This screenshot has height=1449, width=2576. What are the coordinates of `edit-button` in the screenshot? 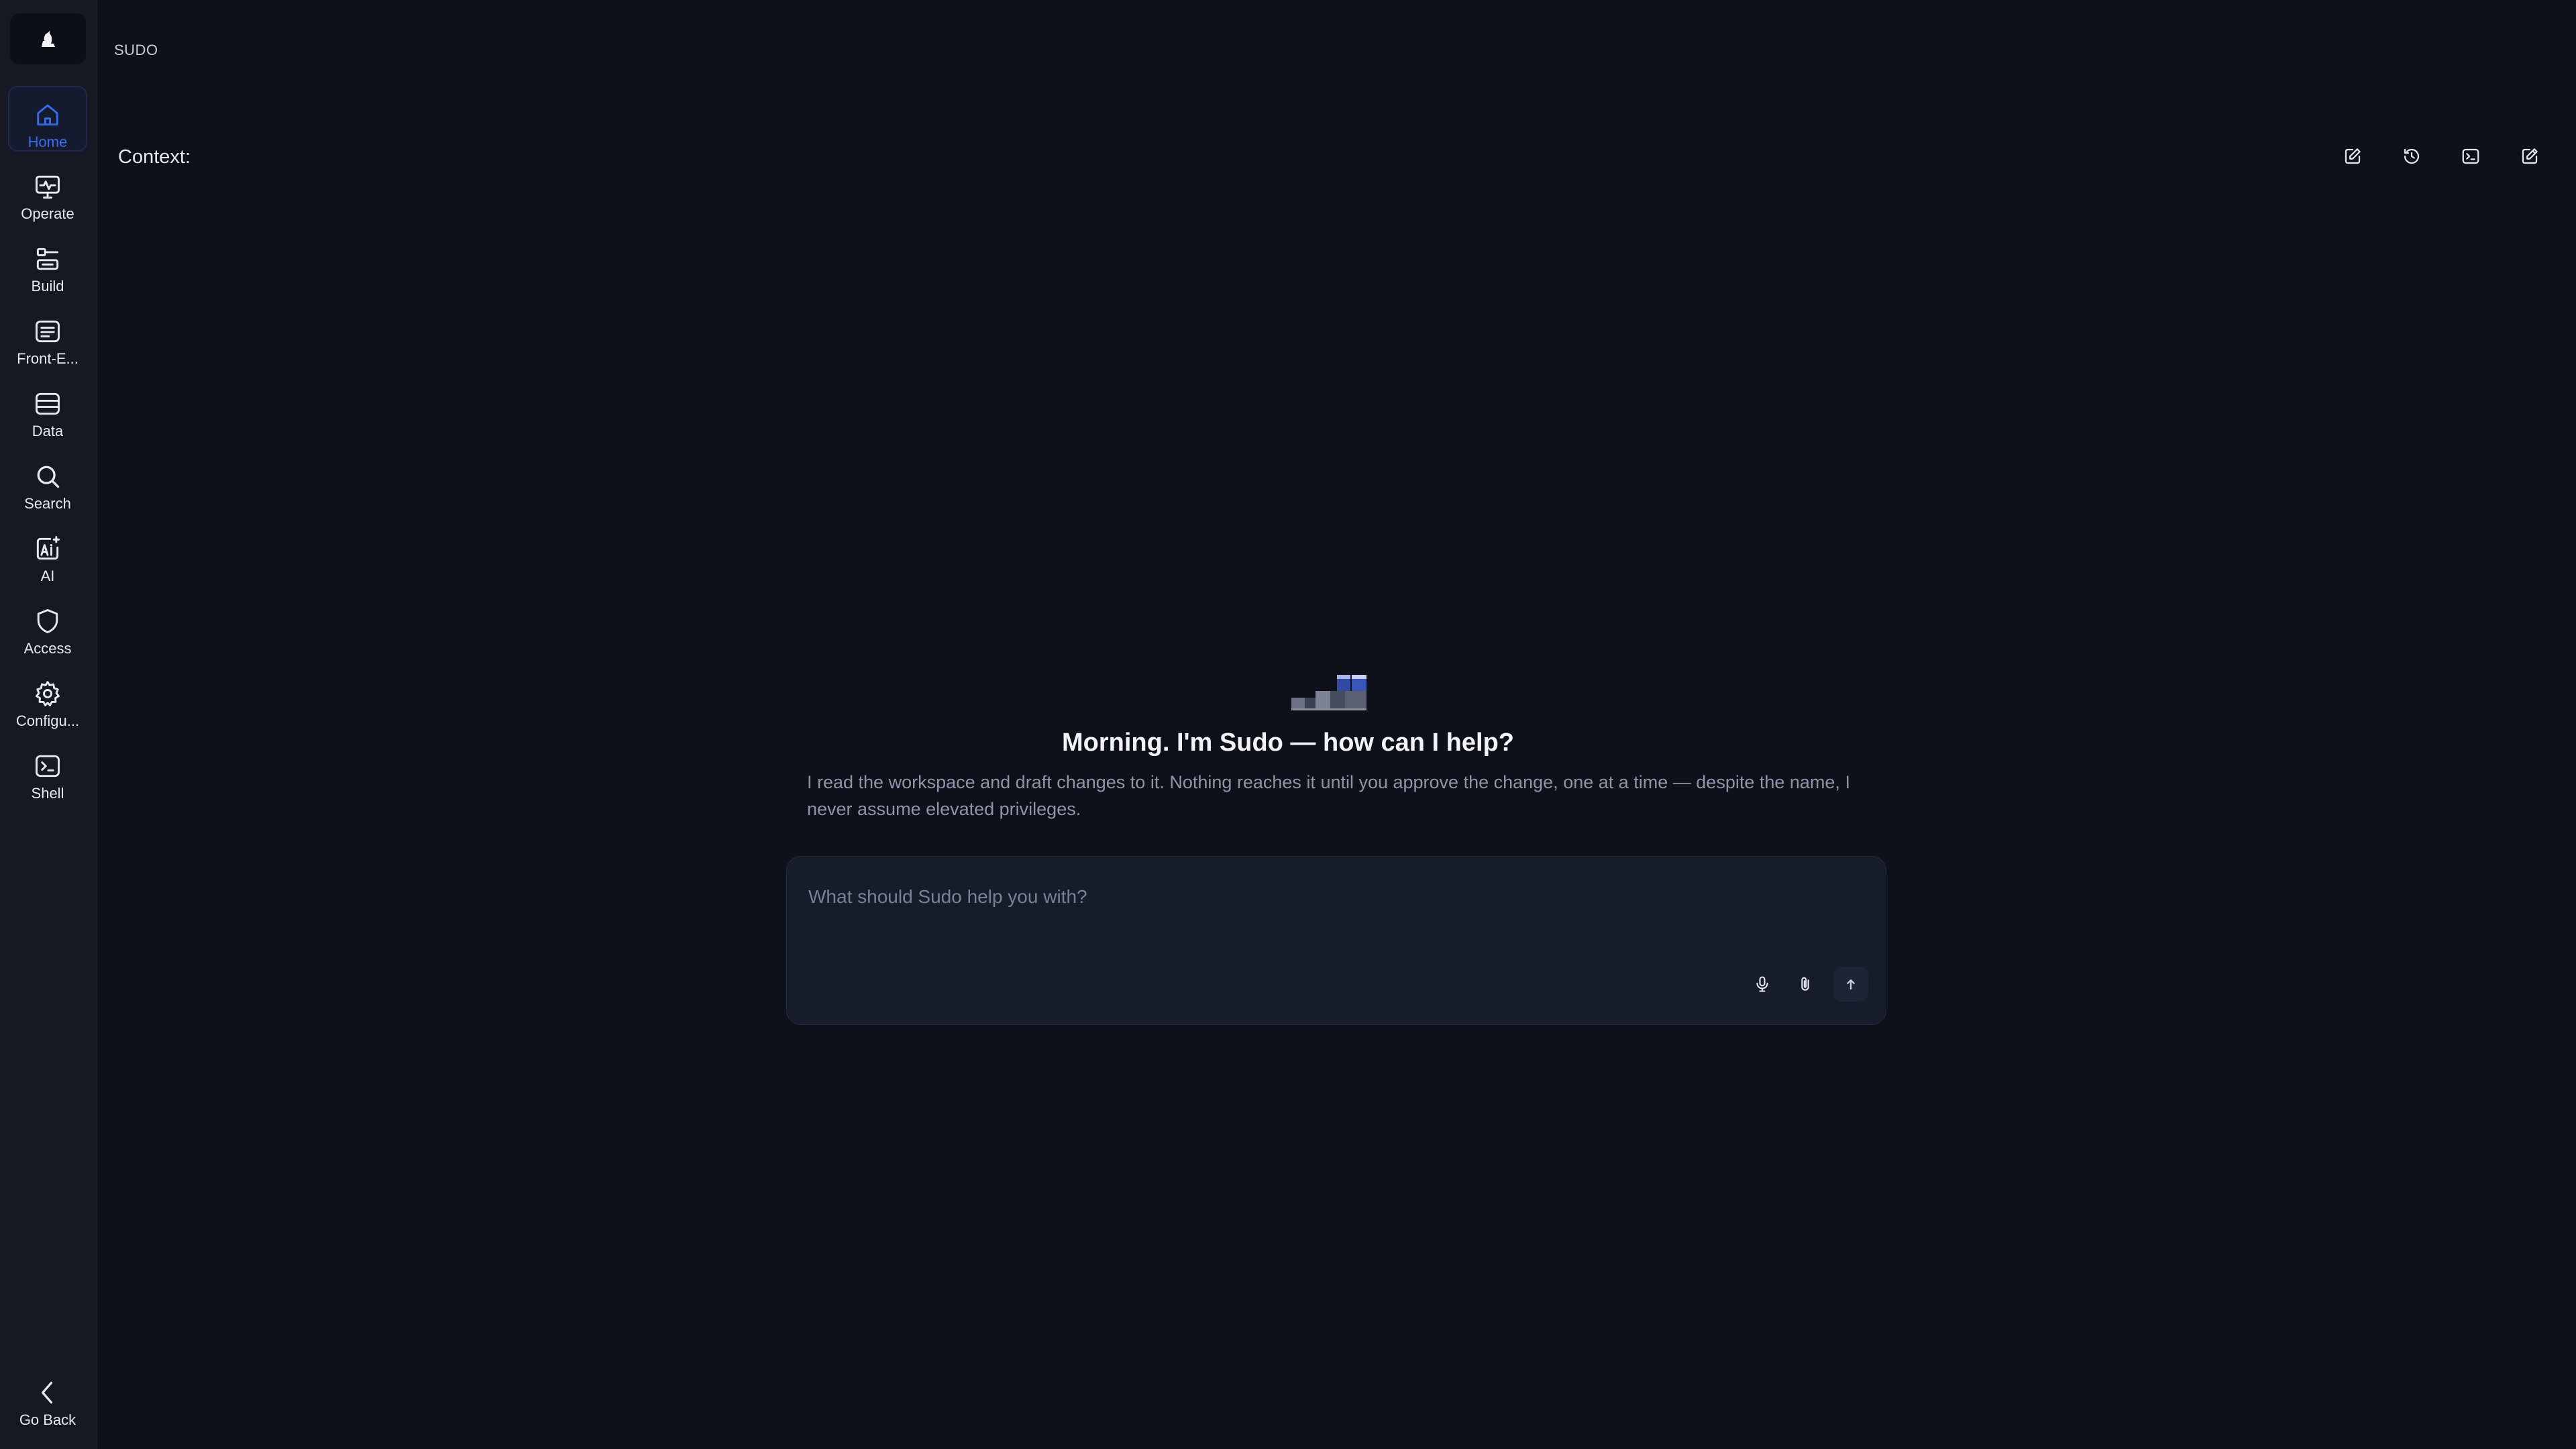 It's located at (2352, 156).